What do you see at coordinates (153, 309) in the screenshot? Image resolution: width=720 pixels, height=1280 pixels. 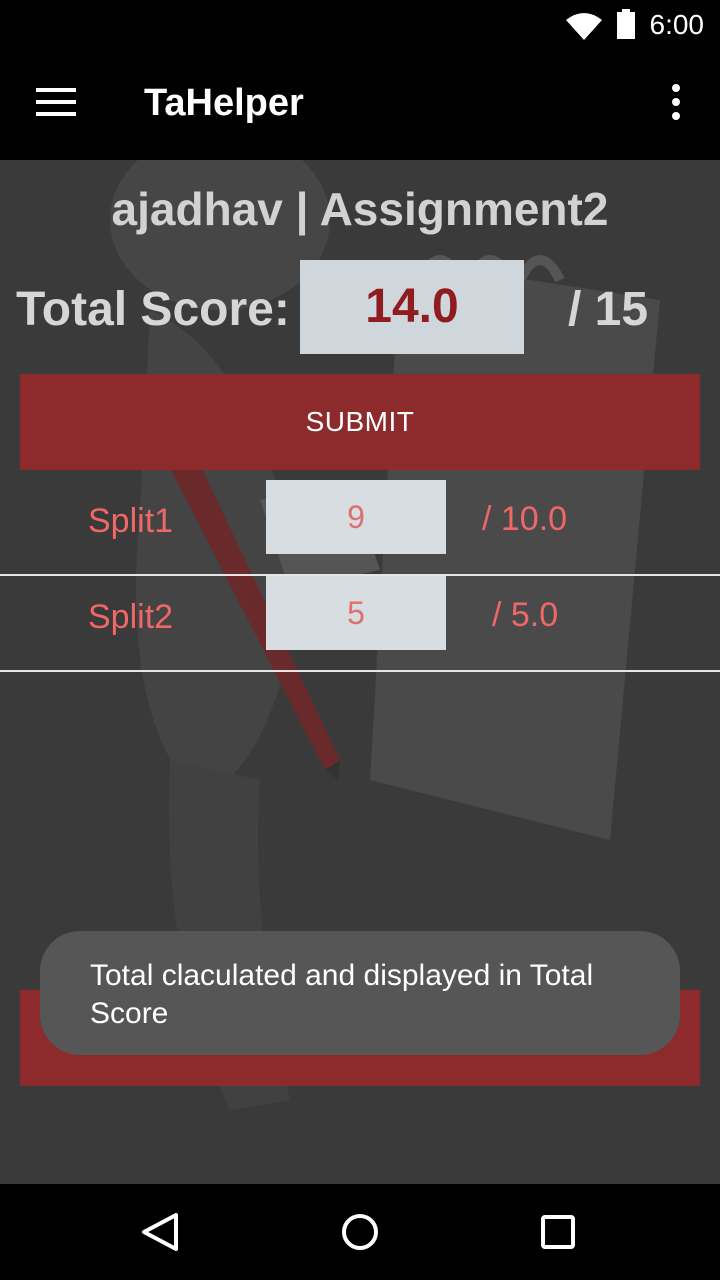 I see `total-score-label: Total Score:` at bounding box center [153, 309].